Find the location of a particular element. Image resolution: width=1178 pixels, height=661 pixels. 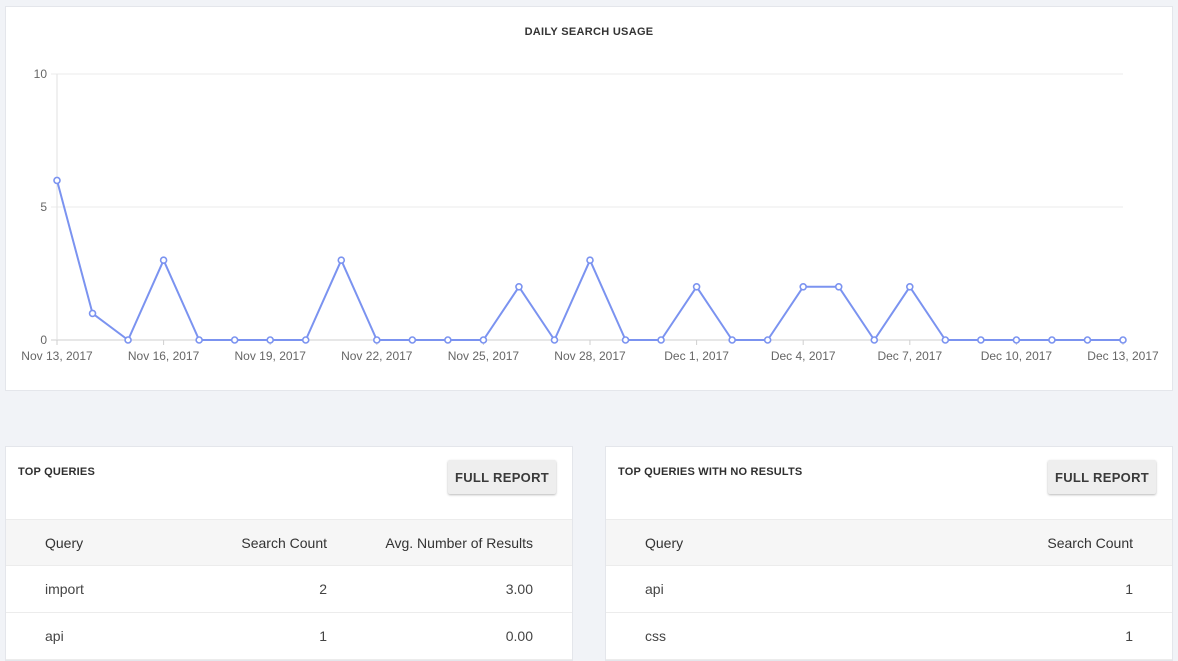

top-queries-title: TOP QUERIES is located at coordinates (56, 472).